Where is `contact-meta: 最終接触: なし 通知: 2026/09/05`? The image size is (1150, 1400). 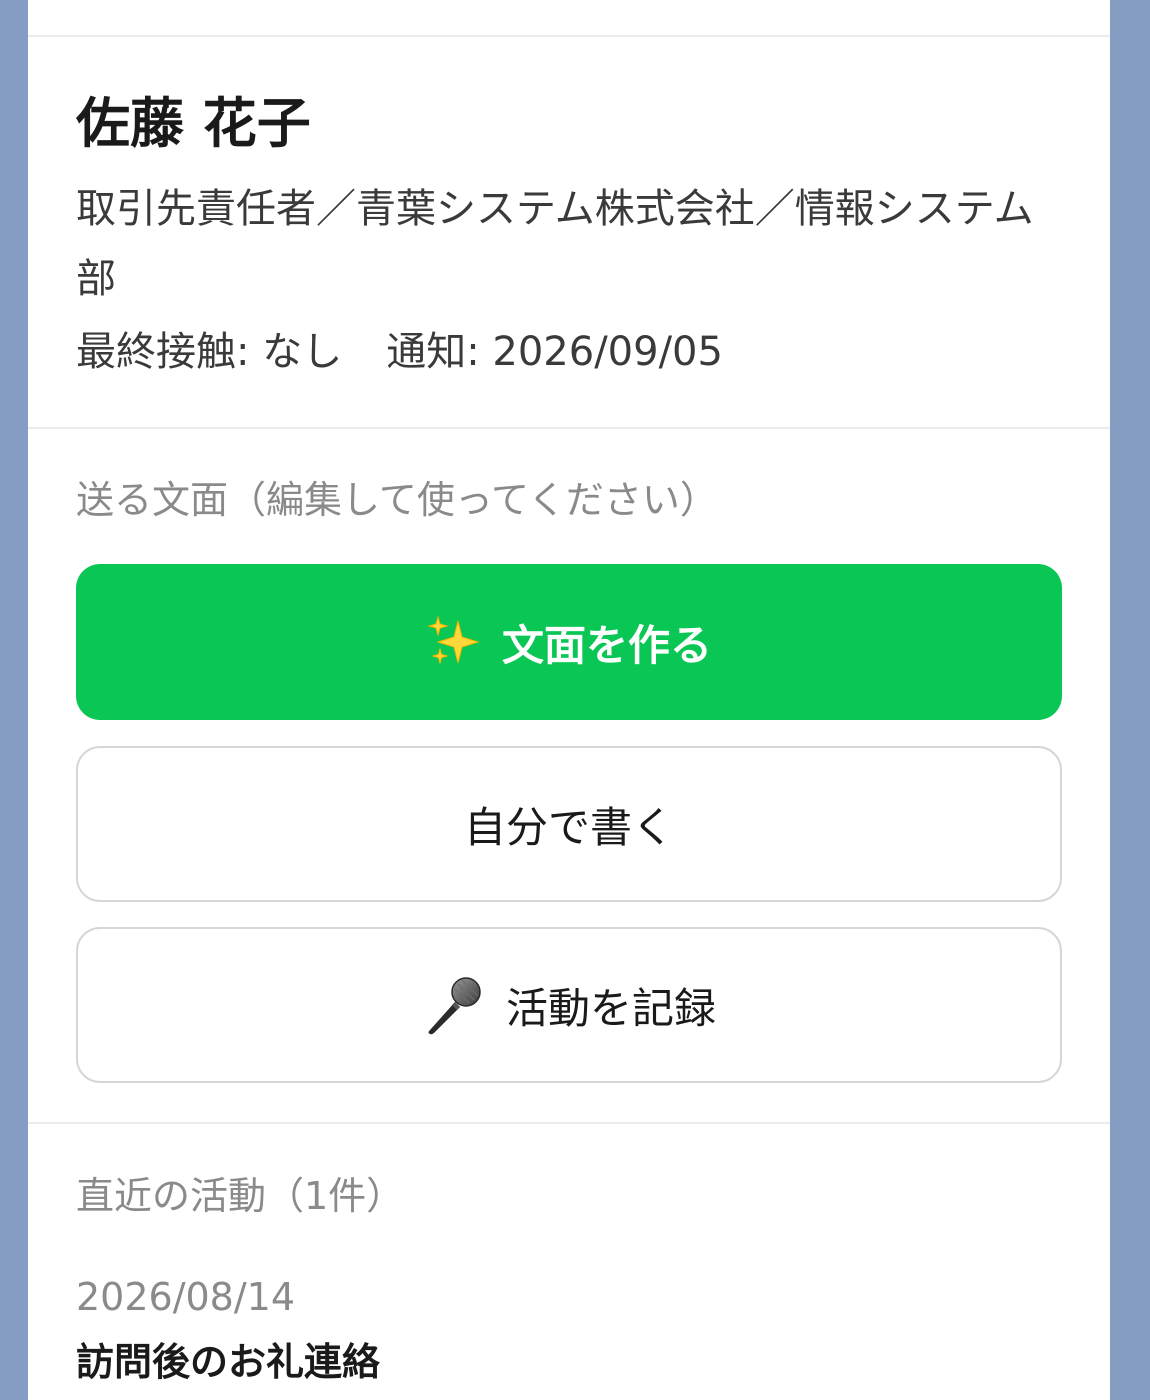
contact-meta: 最終接触: なし 通知: 2026/09/05 is located at coordinates (399, 352).